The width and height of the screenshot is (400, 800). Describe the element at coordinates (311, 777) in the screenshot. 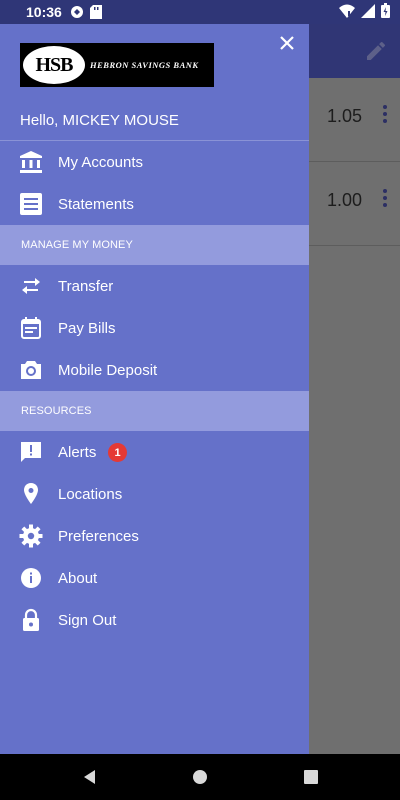

I see `recents-icon` at that location.